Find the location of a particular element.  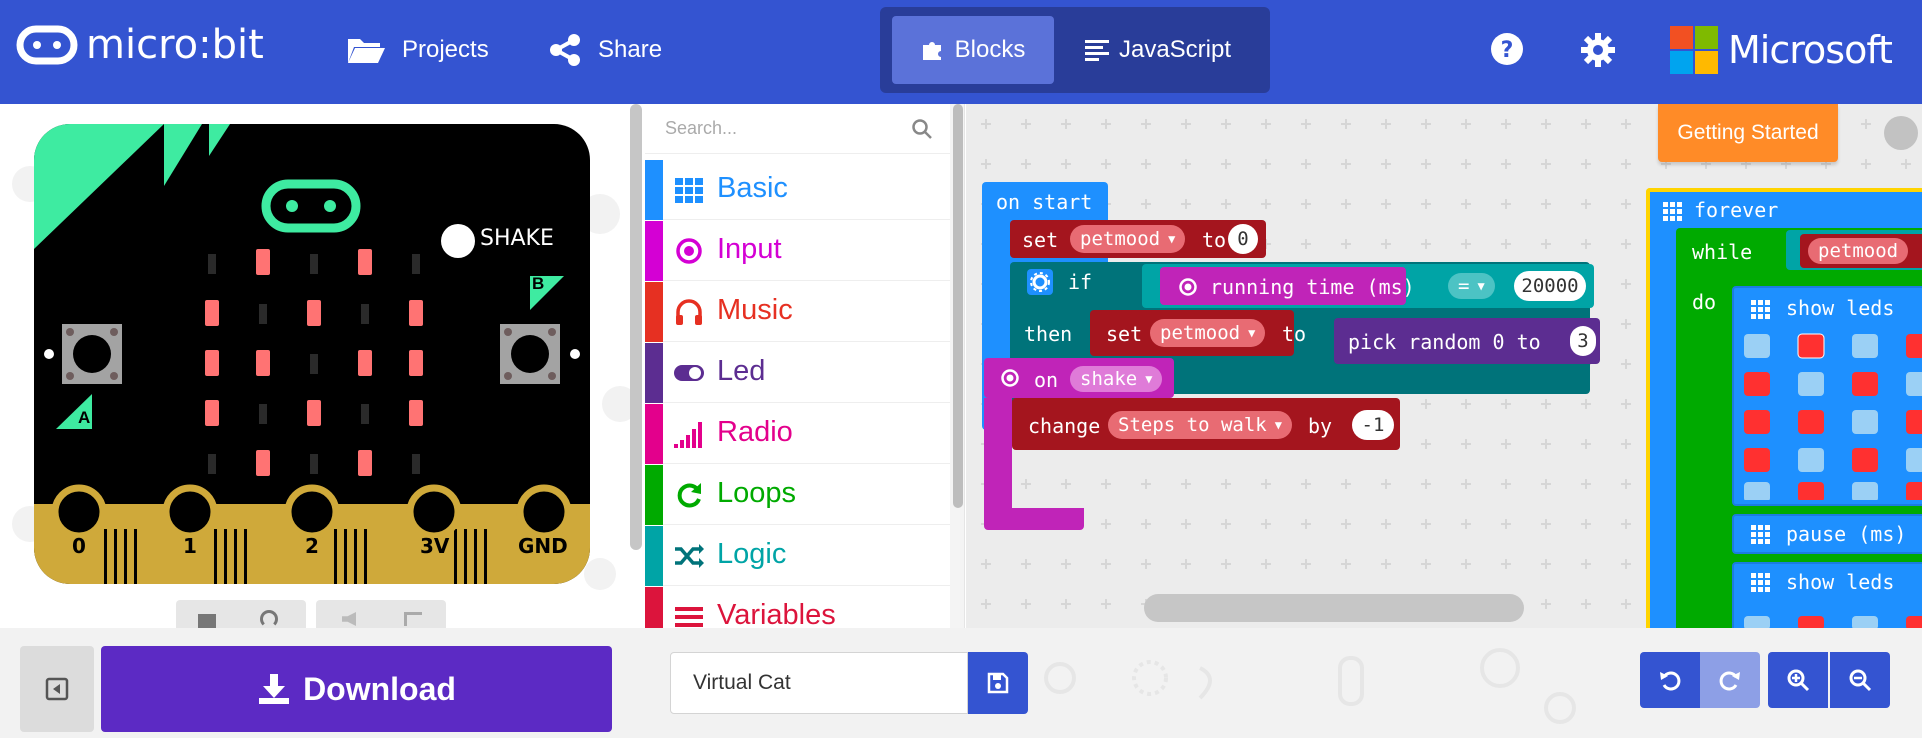

on-keyword: on is located at coordinates (1046, 380).